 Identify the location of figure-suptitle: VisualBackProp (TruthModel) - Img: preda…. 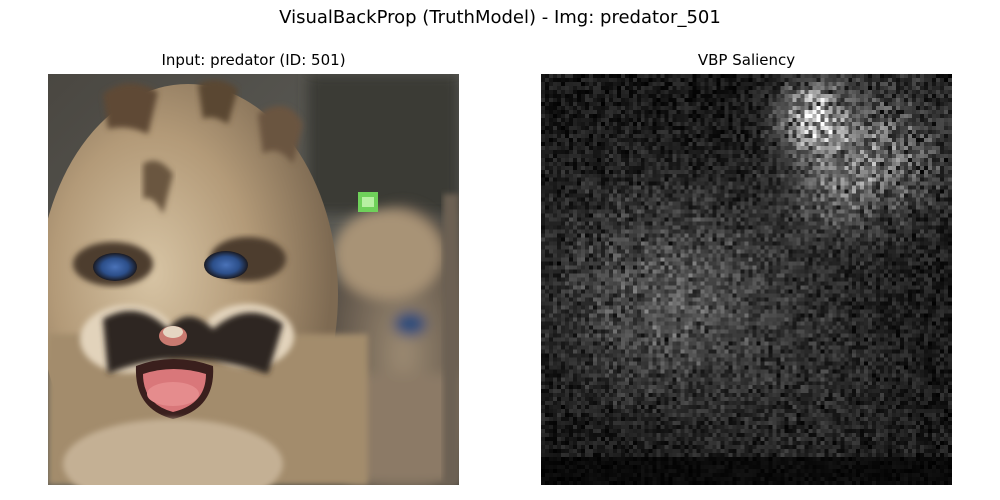
(500, 17).